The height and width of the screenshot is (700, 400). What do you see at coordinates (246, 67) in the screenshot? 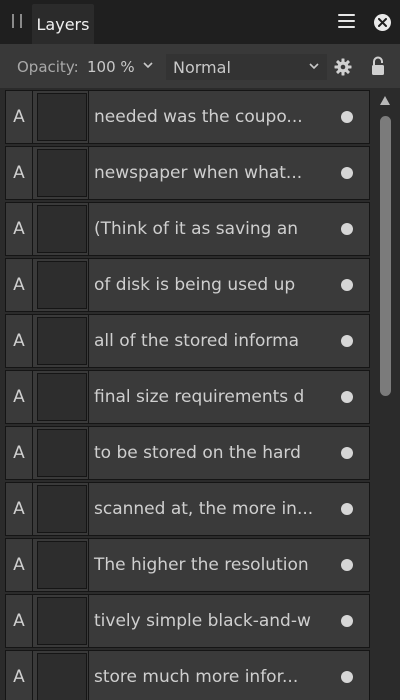
I see `blend-mode-dropdown: Normal` at bounding box center [246, 67].